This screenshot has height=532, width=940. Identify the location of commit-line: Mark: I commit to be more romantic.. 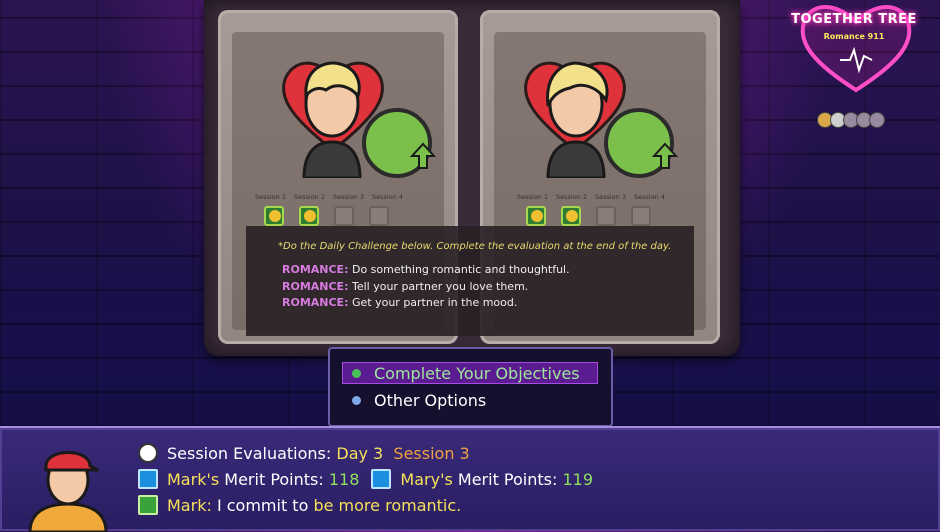
(299, 505).